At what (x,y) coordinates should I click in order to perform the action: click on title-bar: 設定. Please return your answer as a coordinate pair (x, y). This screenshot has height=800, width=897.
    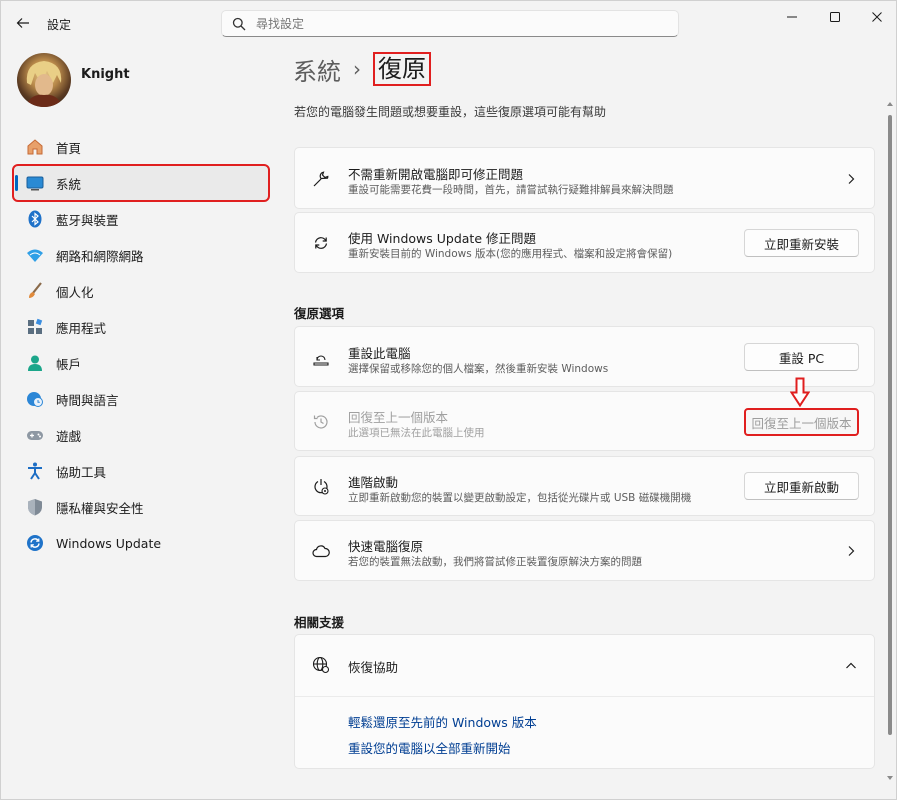
    Looking at the image, I should click on (449, 23).